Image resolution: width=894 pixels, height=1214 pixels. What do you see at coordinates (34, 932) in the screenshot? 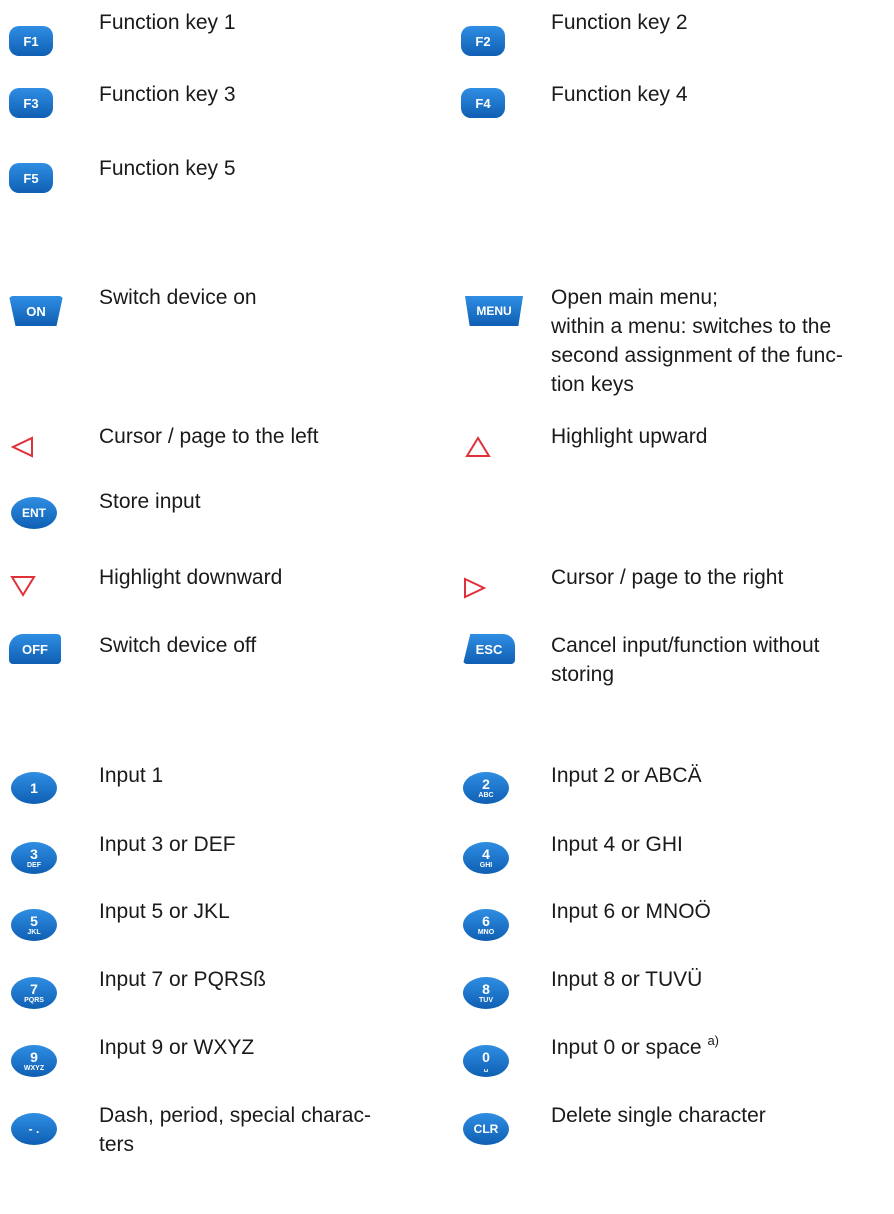
I see `key-5-letters: JKL` at bounding box center [34, 932].